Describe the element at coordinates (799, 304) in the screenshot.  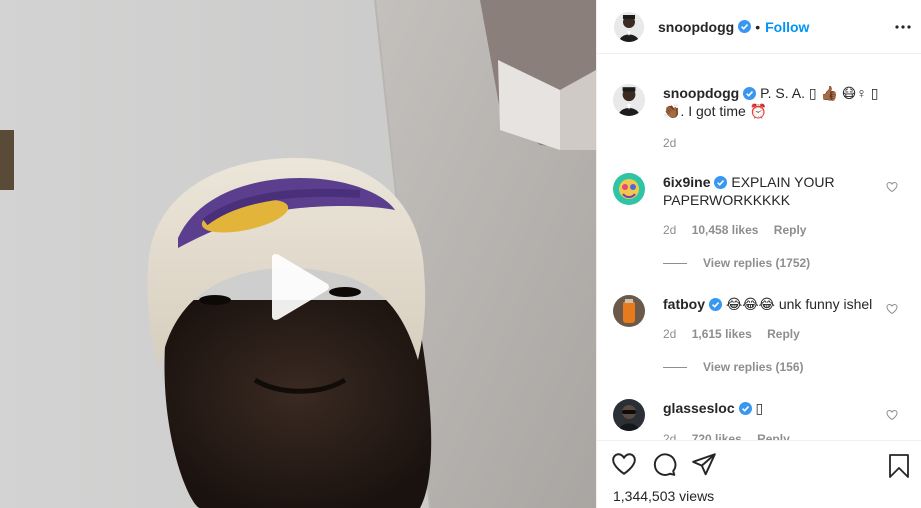
I see `comment-text: 😂😂😂 unk funny ishel` at that location.